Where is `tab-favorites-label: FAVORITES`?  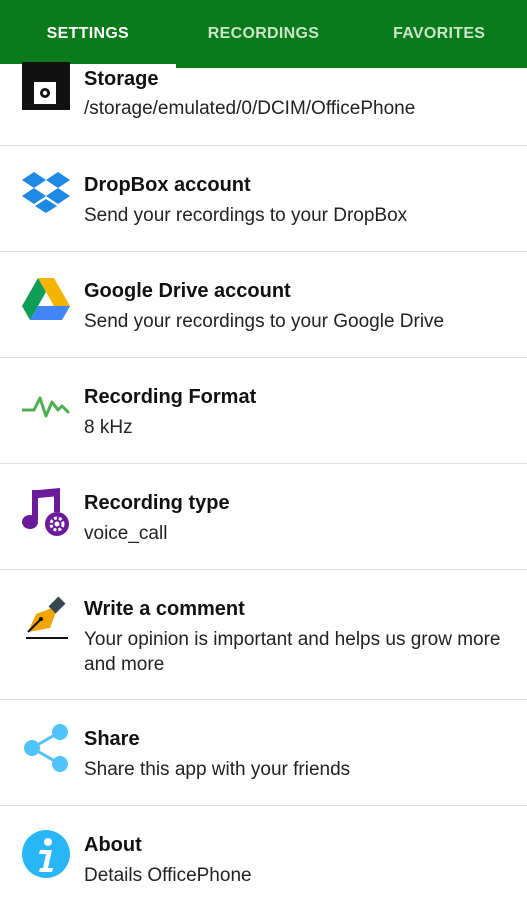
tab-favorites-label: FAVORITES is located at coordinates (439, 33).